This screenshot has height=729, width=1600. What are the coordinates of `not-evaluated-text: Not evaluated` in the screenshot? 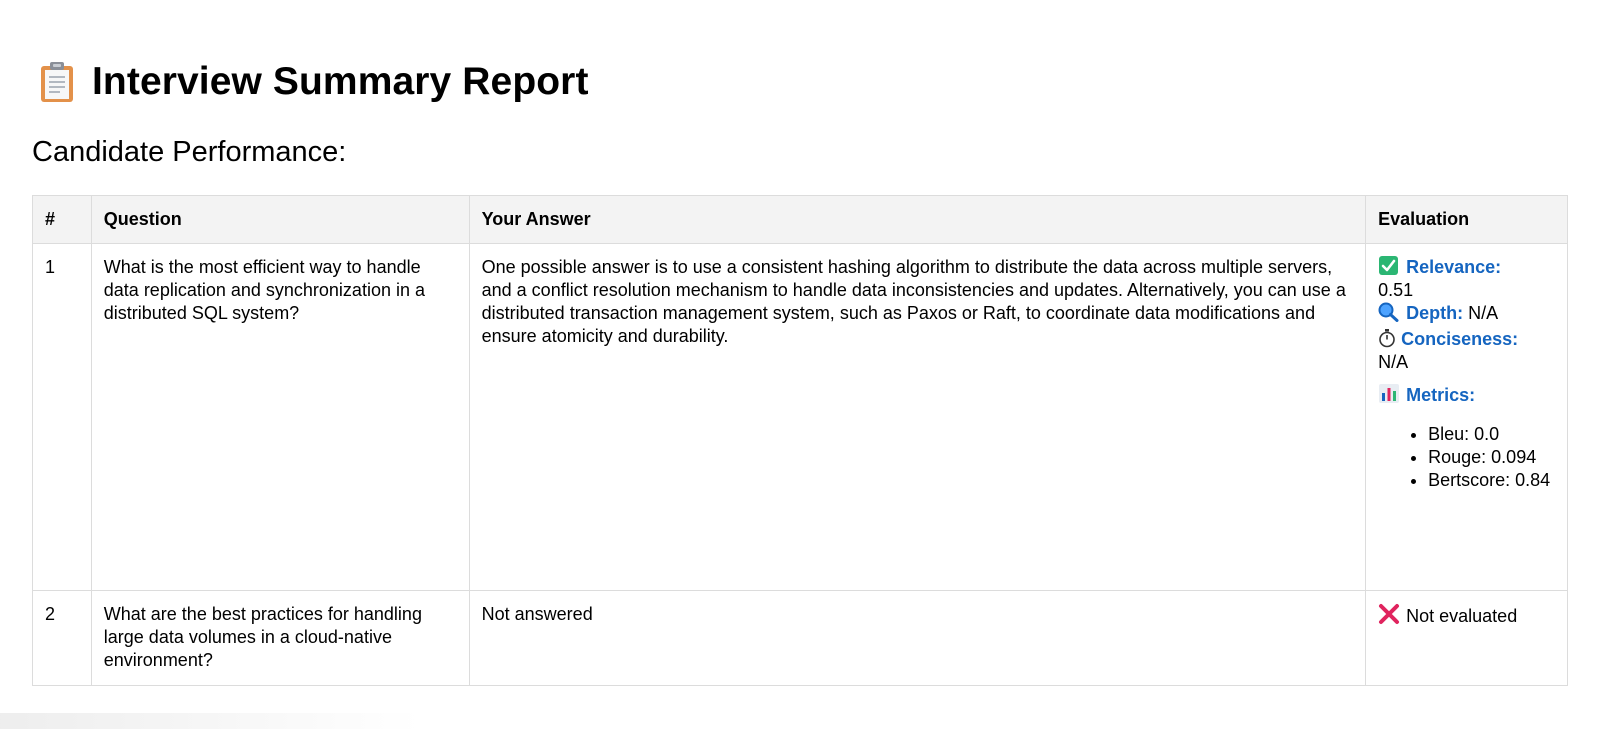 It's located at (1462, 616).